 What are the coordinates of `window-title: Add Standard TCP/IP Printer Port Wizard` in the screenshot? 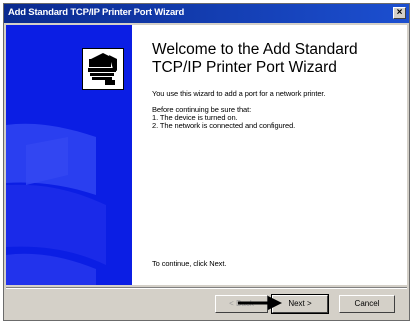 It's located at (96, 12).